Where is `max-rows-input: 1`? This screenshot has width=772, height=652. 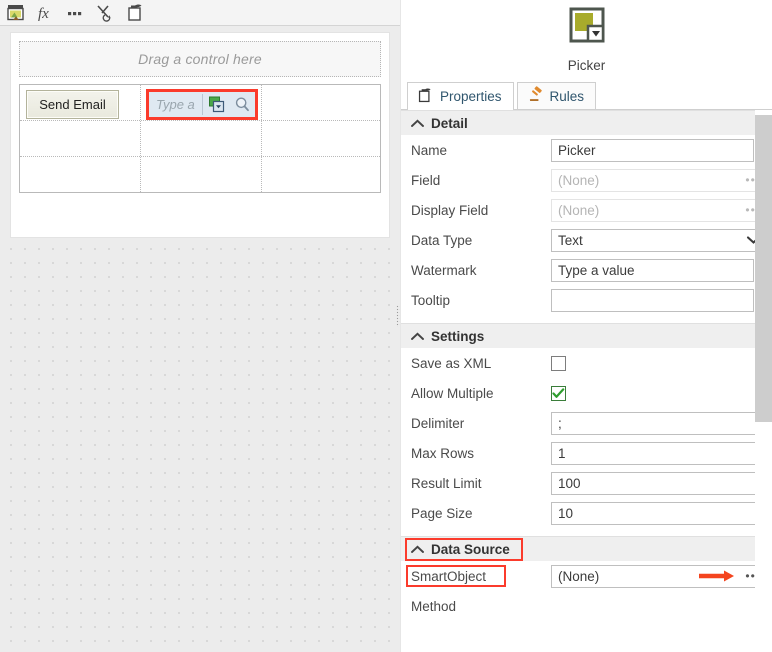 max-rows-input: 1 is located at coordinates (659, 453).